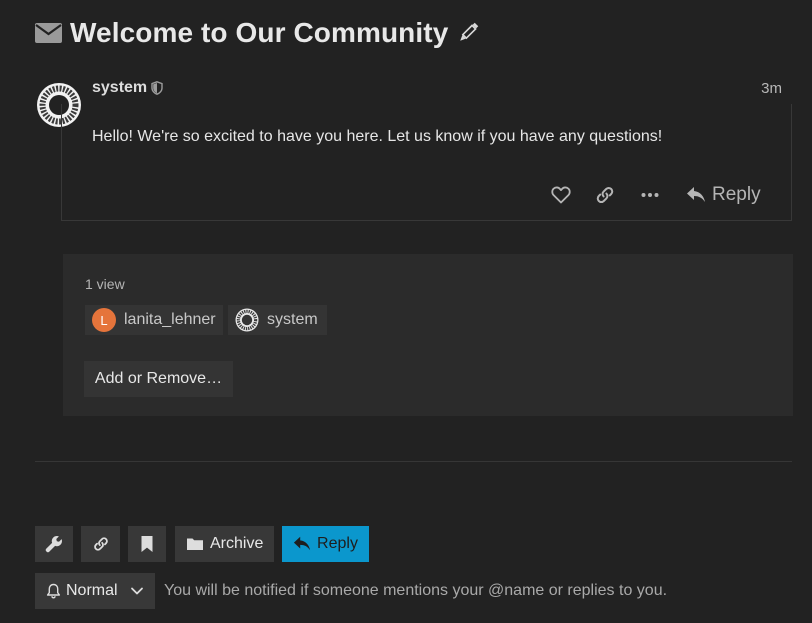  What do you see at coordinates (771, 88) in the screenshot?
I see `post-time: 3m` at bounding box center [771, 88].